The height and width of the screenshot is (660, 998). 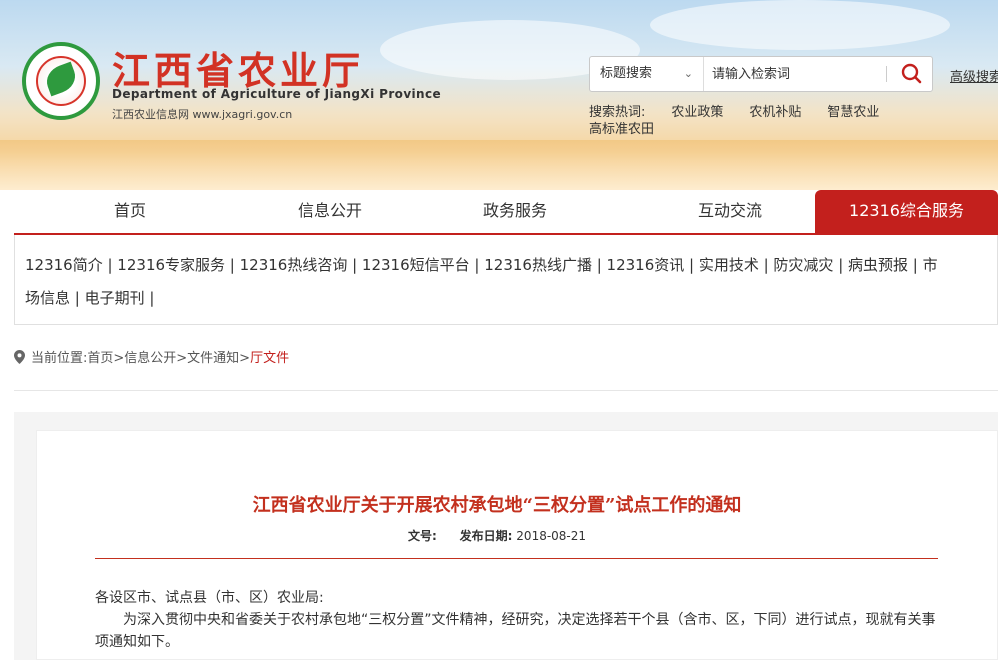 I want to click on doc-number-label: 文号:, so click(x=422, y=536).